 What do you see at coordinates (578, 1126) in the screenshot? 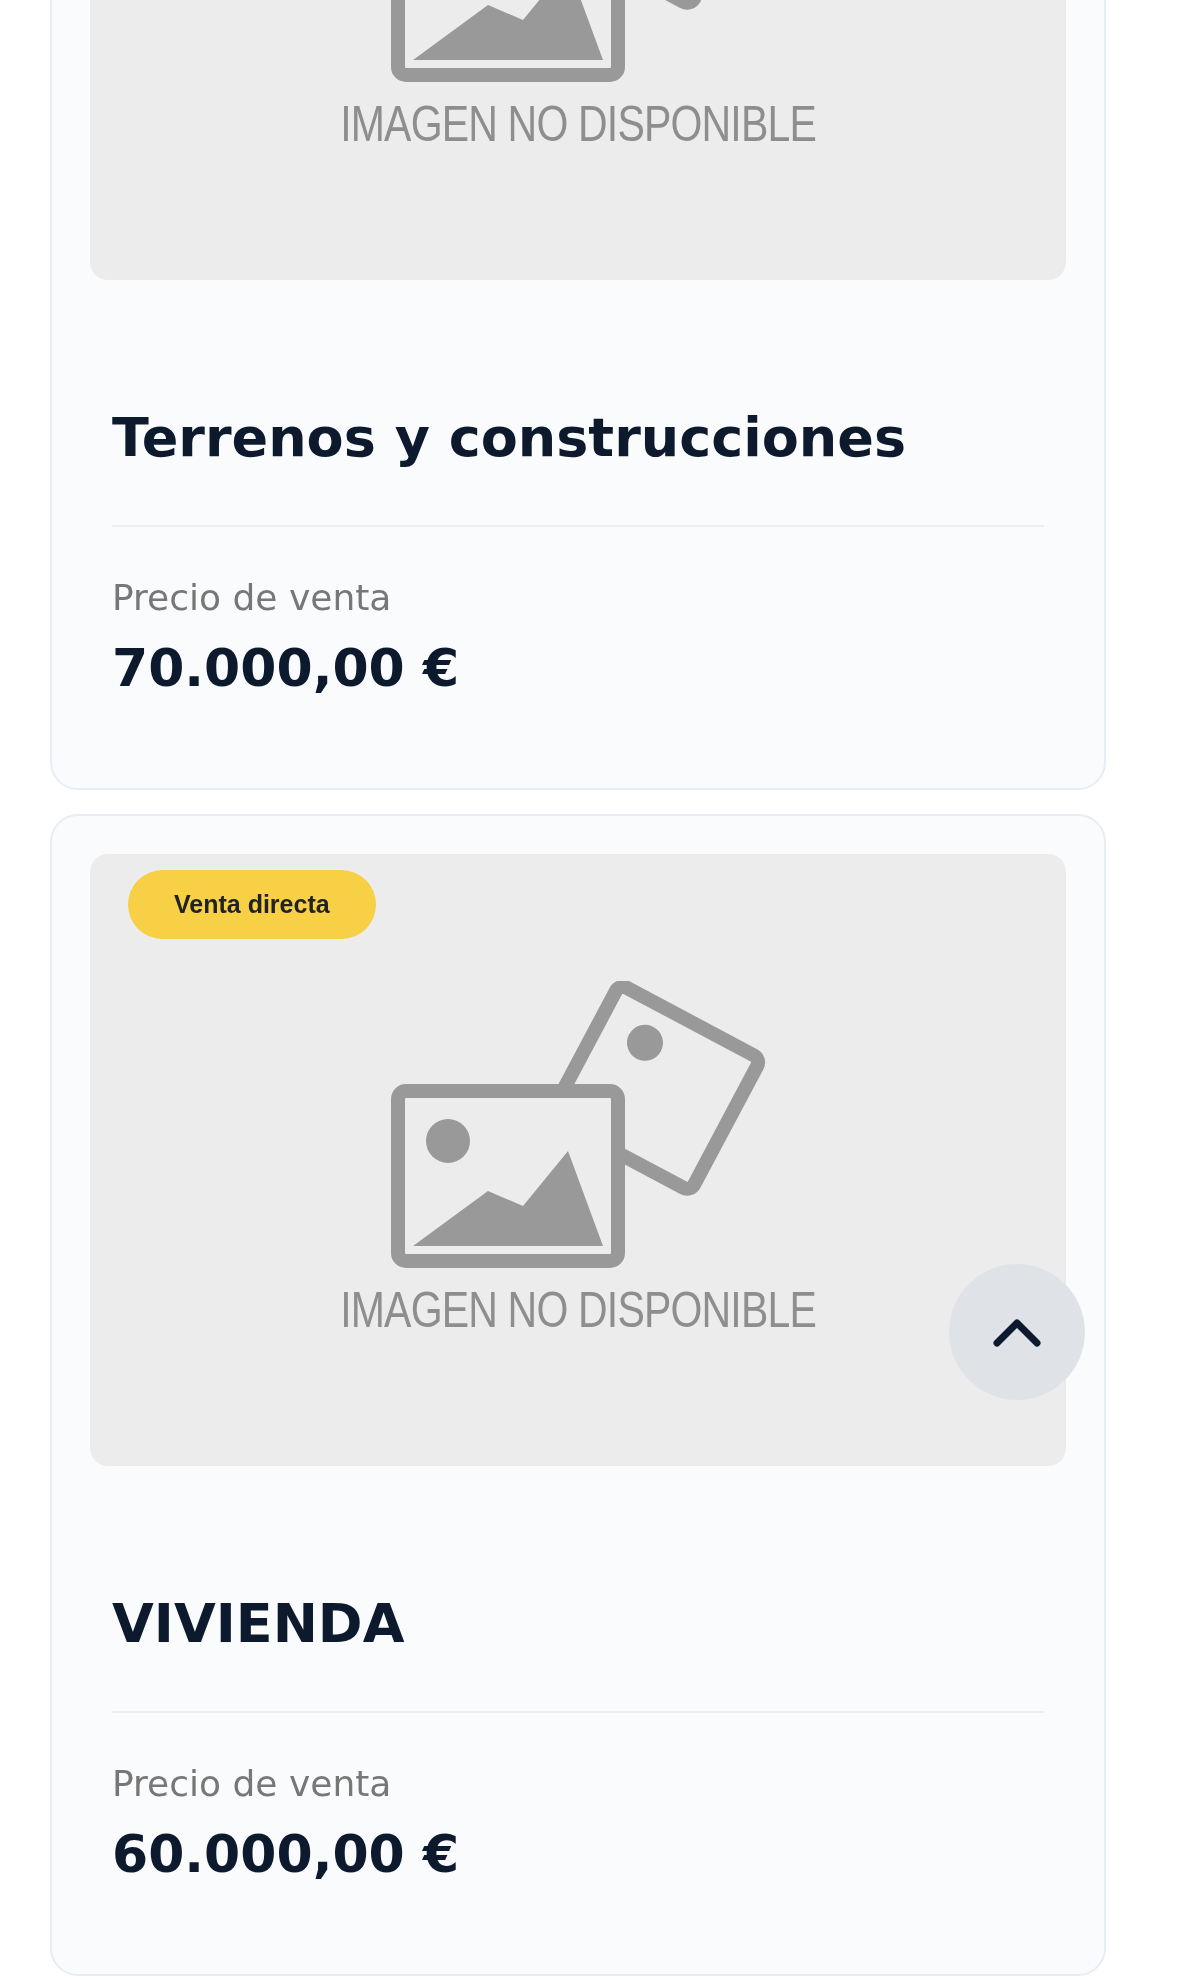
I see `image-placeholder-icon` at bounding box center [578, 1126].